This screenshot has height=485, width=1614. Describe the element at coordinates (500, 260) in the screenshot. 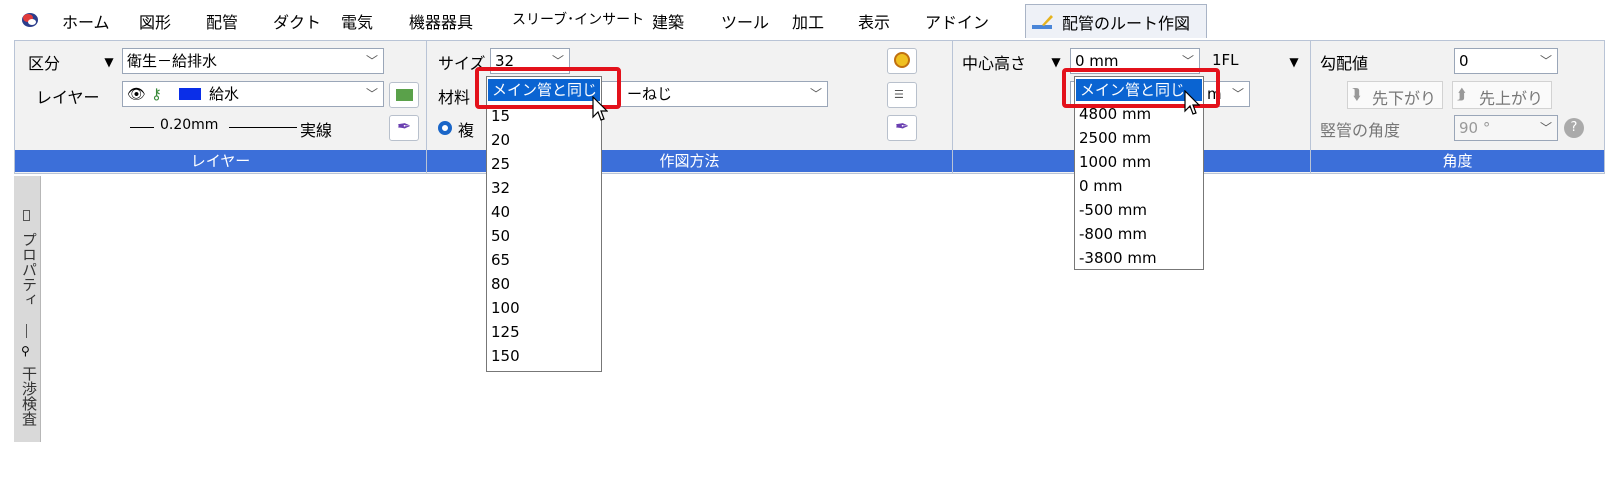

I see `size-option: 65` at that location.